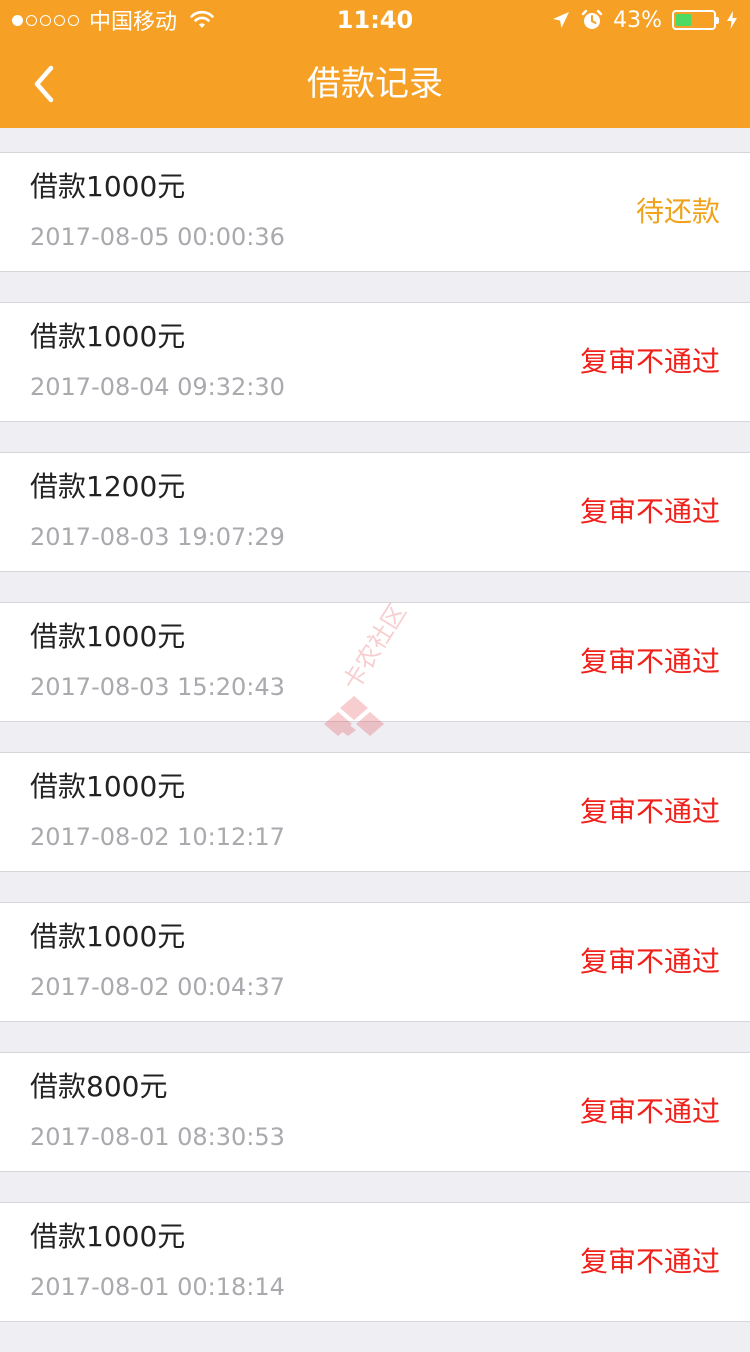 The image size is (750, 1352). What do you see at coordinates (157, 387) in the screenshot?
I see `loan-timestamp: 2017-08-04 09:32:30` at bounding box center [157, 387].